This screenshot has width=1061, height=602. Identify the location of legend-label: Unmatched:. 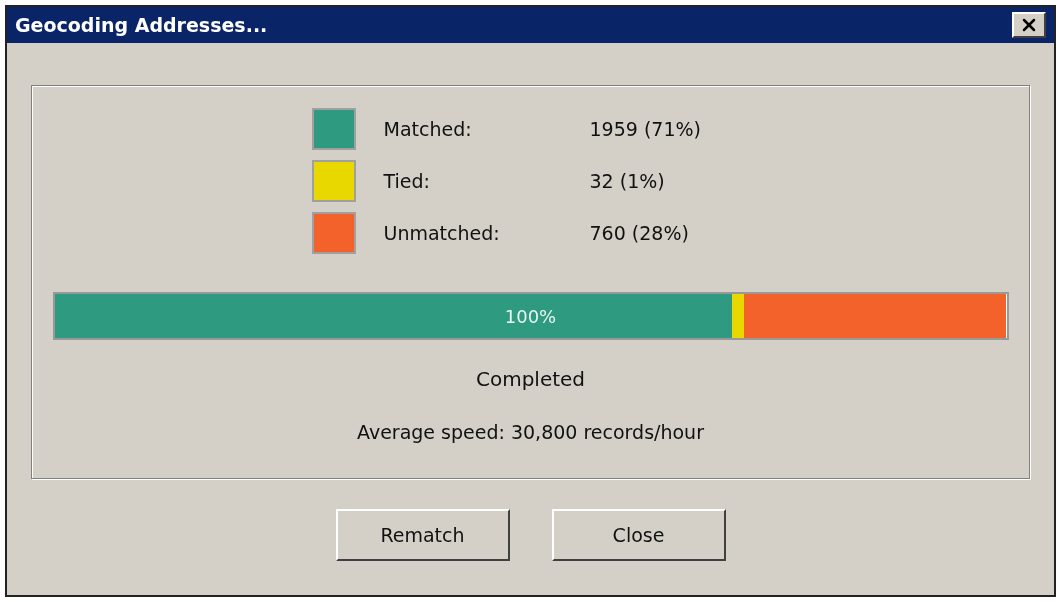
(441, 233).